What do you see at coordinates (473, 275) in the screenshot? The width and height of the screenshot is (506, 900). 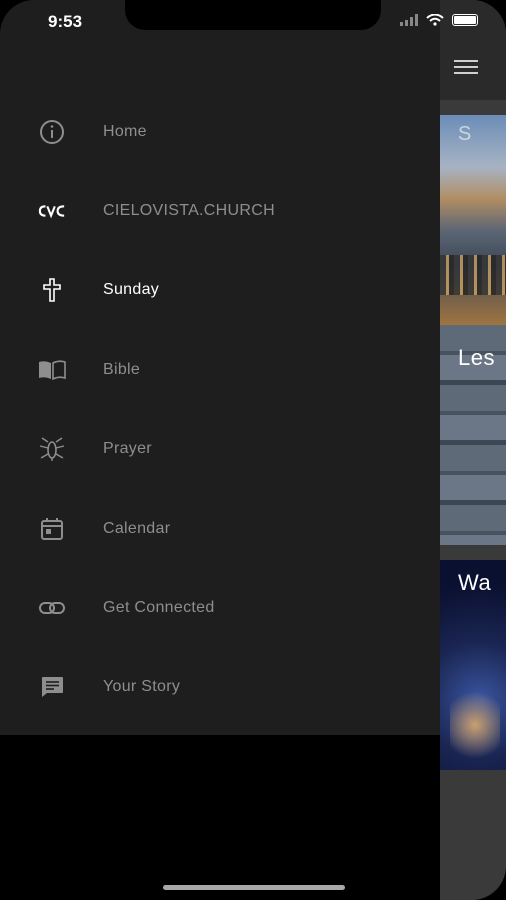 I see `city-skyline-image` at bounding box center [473, 275].